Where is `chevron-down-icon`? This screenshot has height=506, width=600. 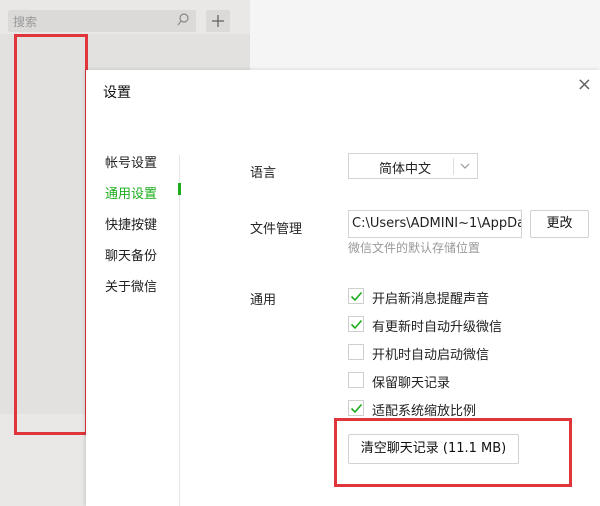
chevron-down-icon is located at coordinates (465, 168).